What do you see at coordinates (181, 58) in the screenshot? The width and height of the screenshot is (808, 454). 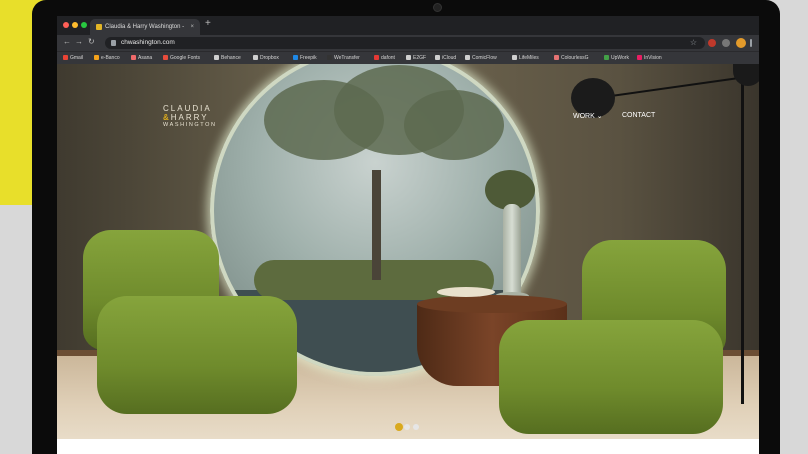 I see `bookmark-item: Google Fonts` at bounding box center [181, 58].